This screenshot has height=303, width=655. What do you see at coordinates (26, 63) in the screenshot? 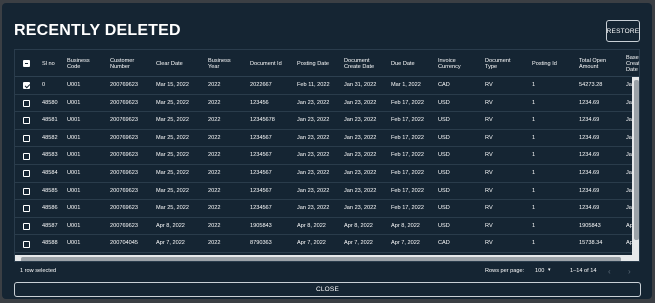
I see `select-all-checkbox` at bounding box center [26, 63].